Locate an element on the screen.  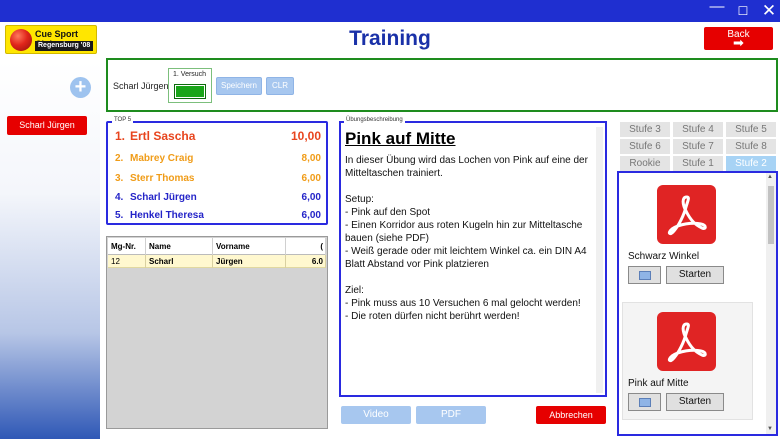
grid-cell-vorname: Jürgen is located at coordinates (249, 261).